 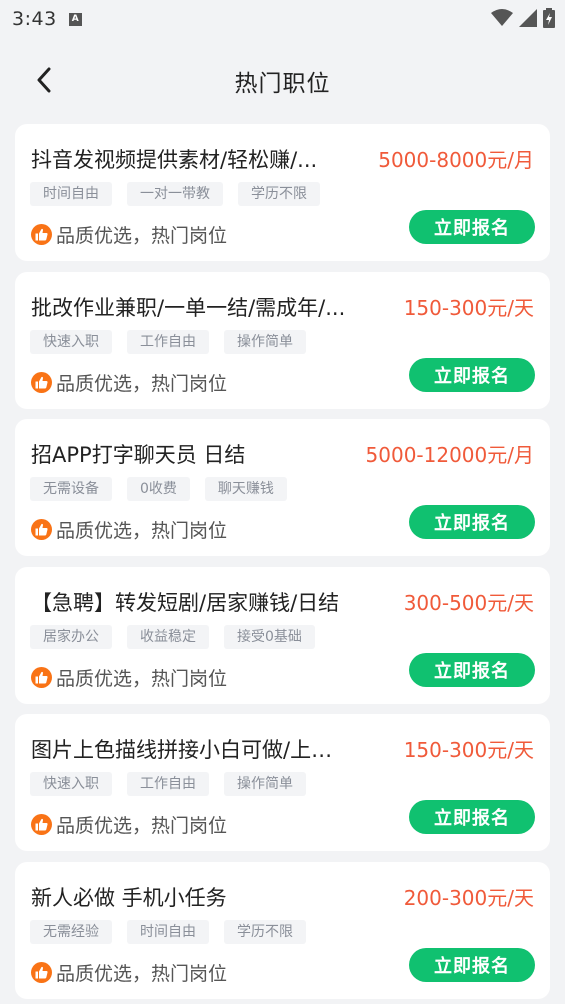 I want to click on job-tags: 时间自由 一对一带教 学历不限, so click(x=175, y=194).